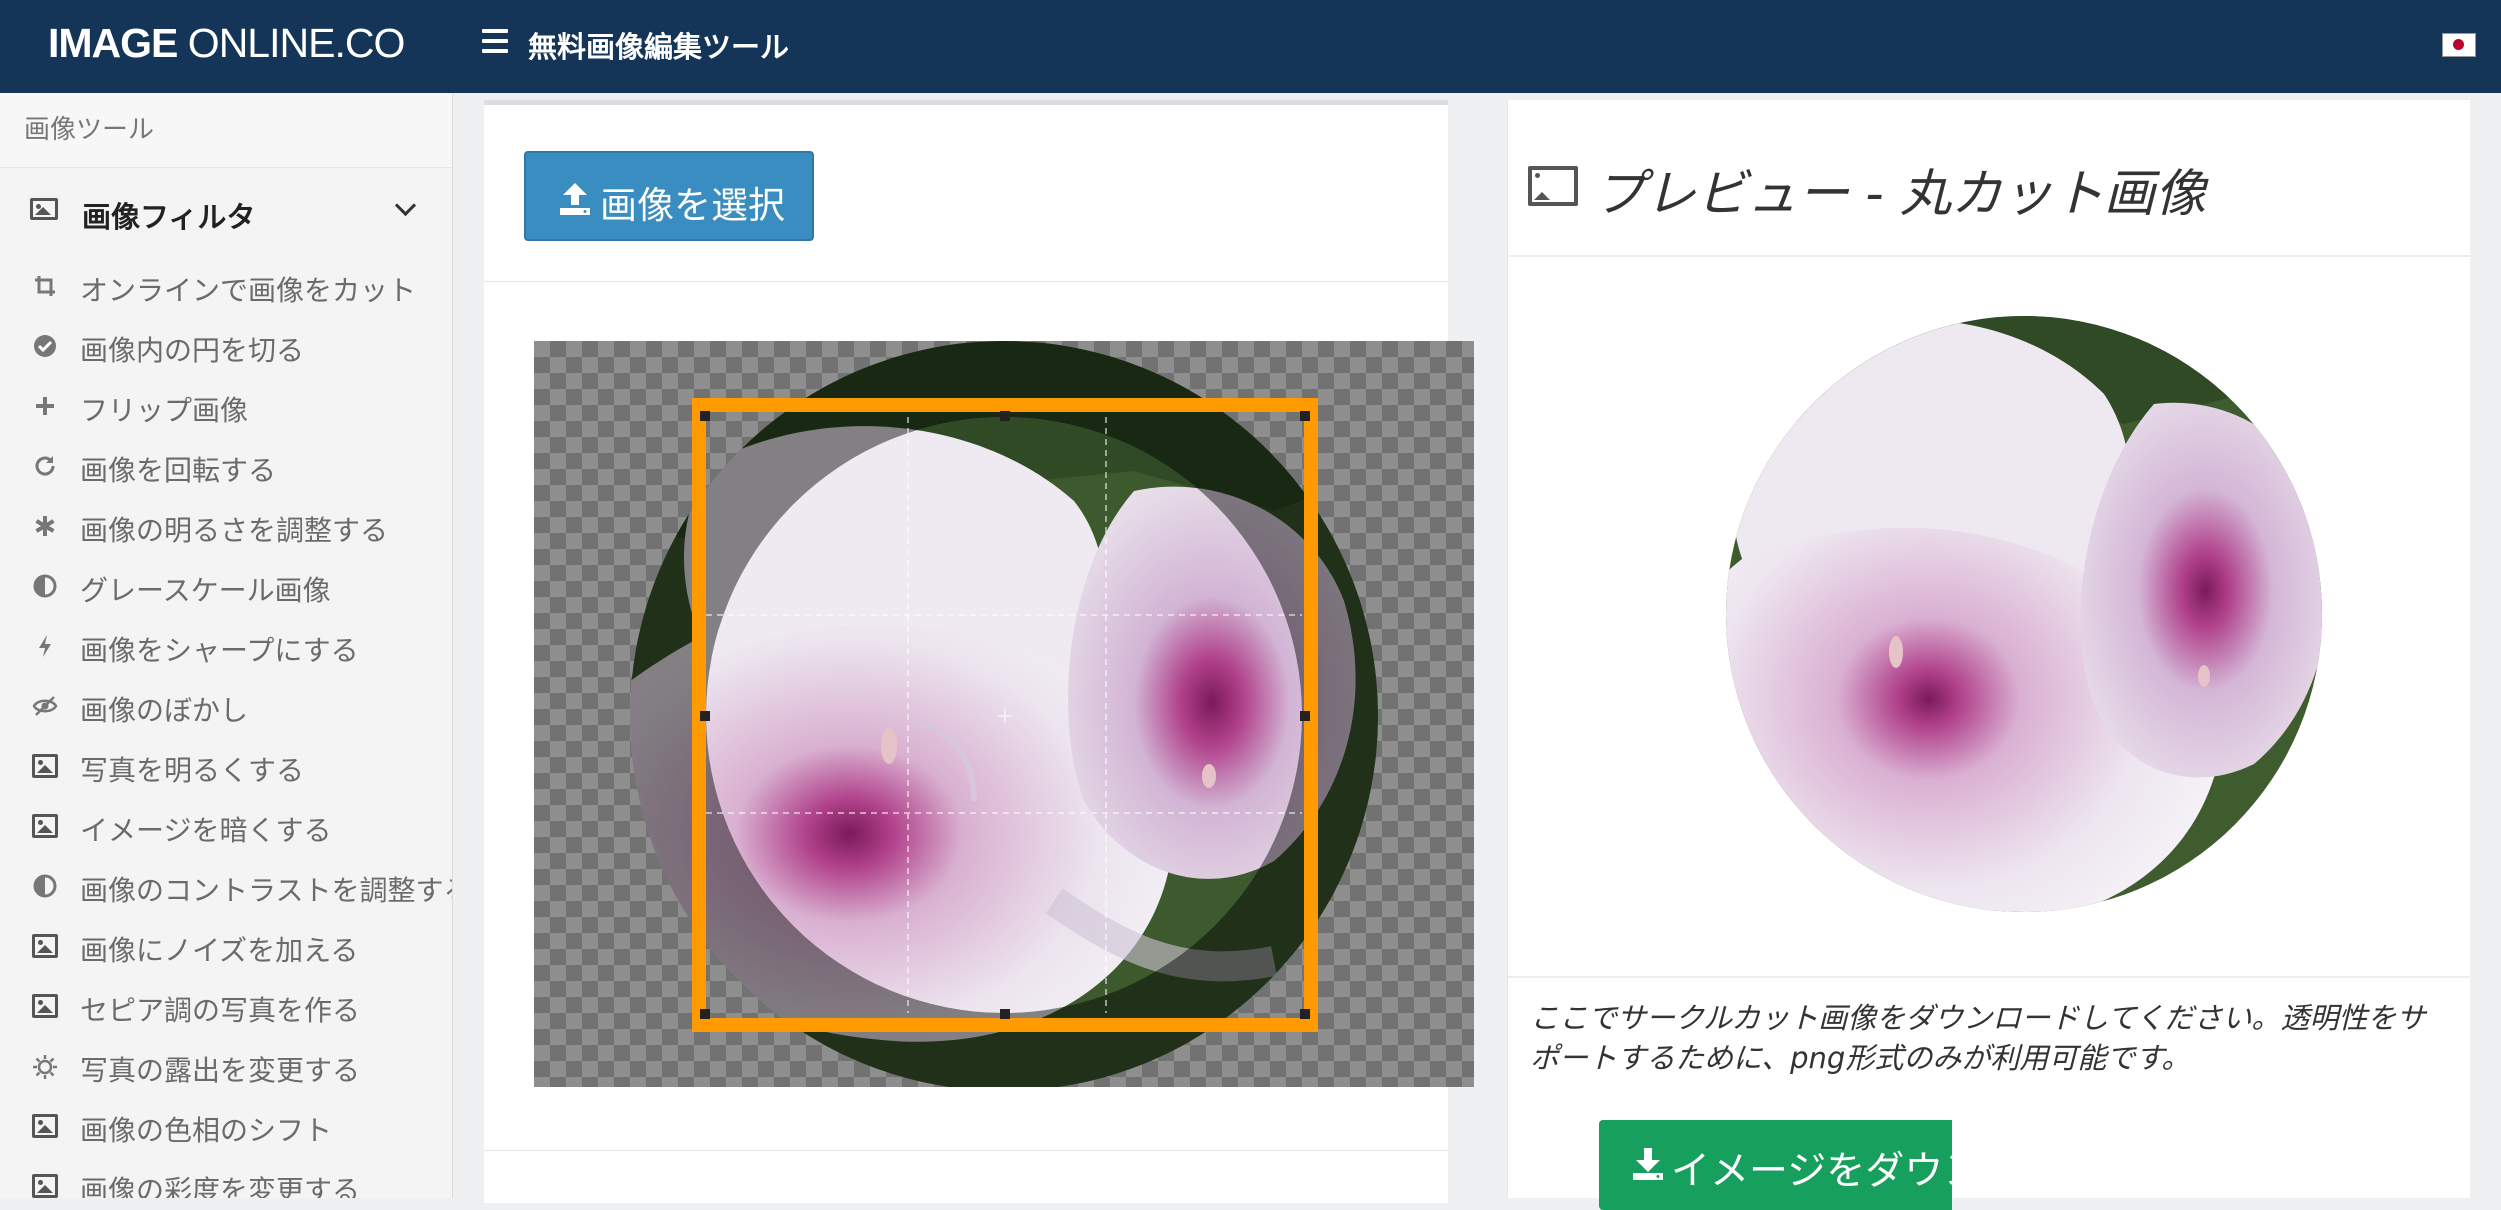 This screenshot has height=1210, width=2501. Describe the element at coordinates (266, 890) in the screenshot. I see `sidebar-item-label: 画像のコントラストを調整する` at that location.